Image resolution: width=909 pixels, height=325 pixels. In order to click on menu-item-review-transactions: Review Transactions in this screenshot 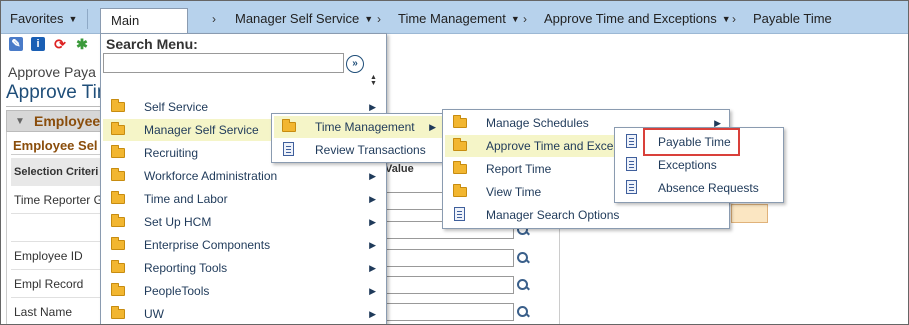, I will do `click(358, 150)`.